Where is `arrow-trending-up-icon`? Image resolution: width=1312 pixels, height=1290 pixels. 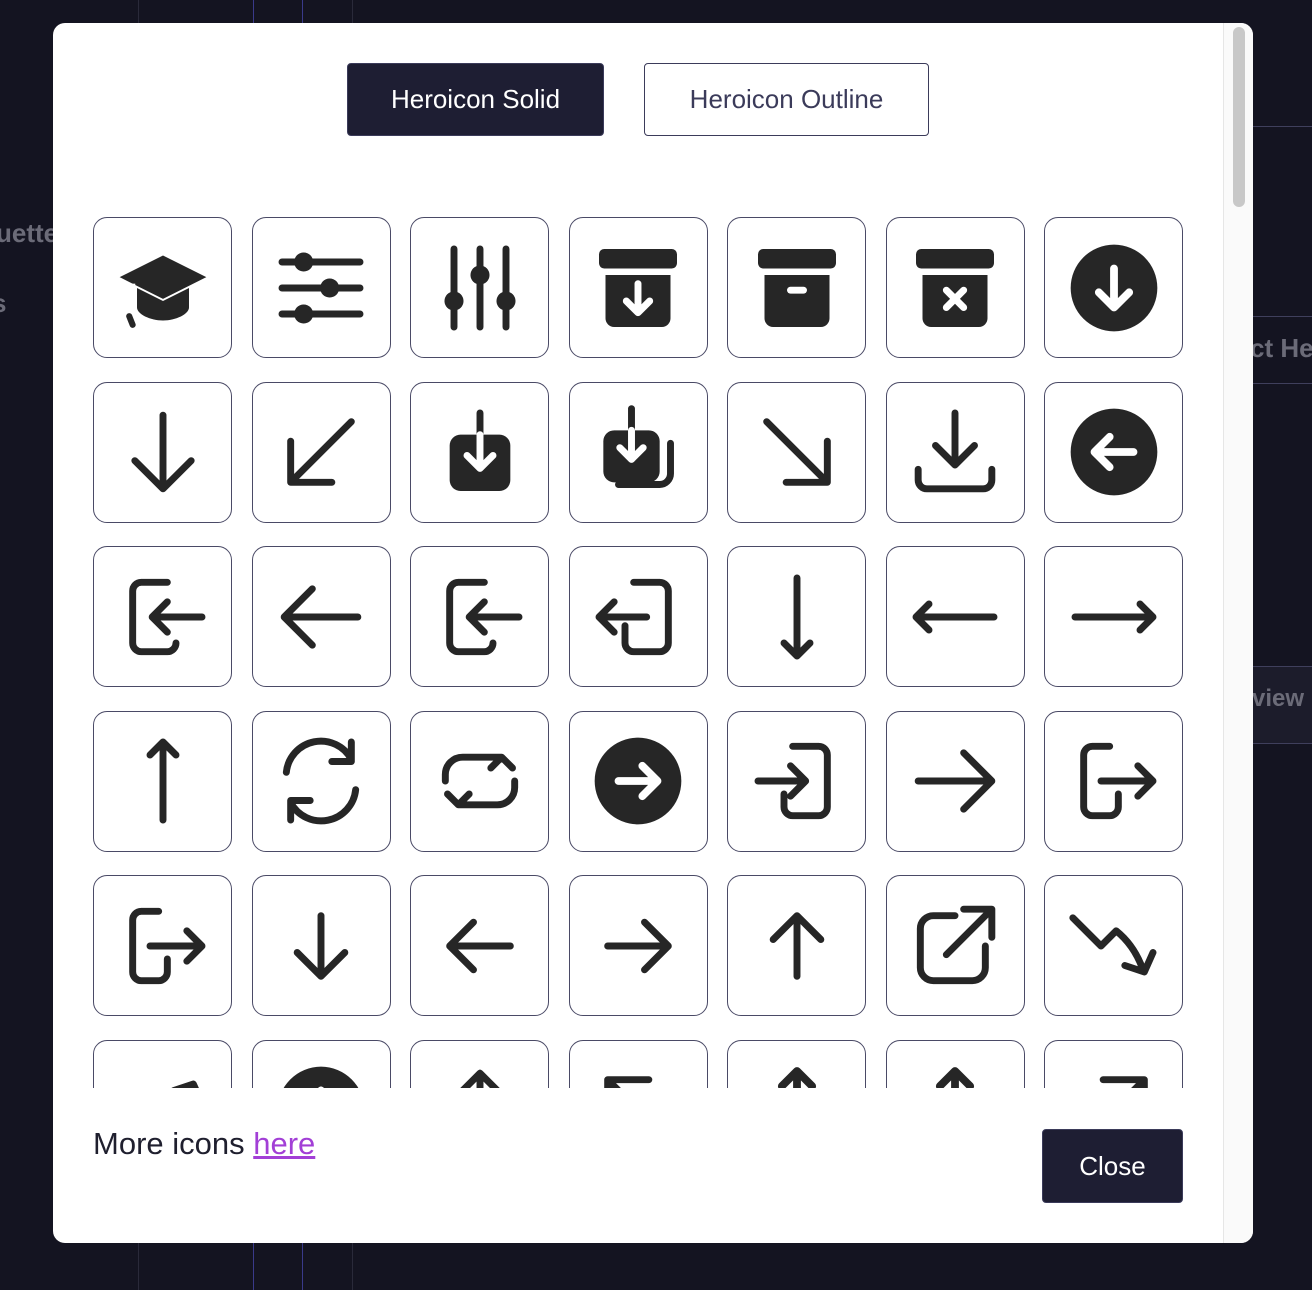 arrow-trending-up-icon is located at coordinates (184, 1084).